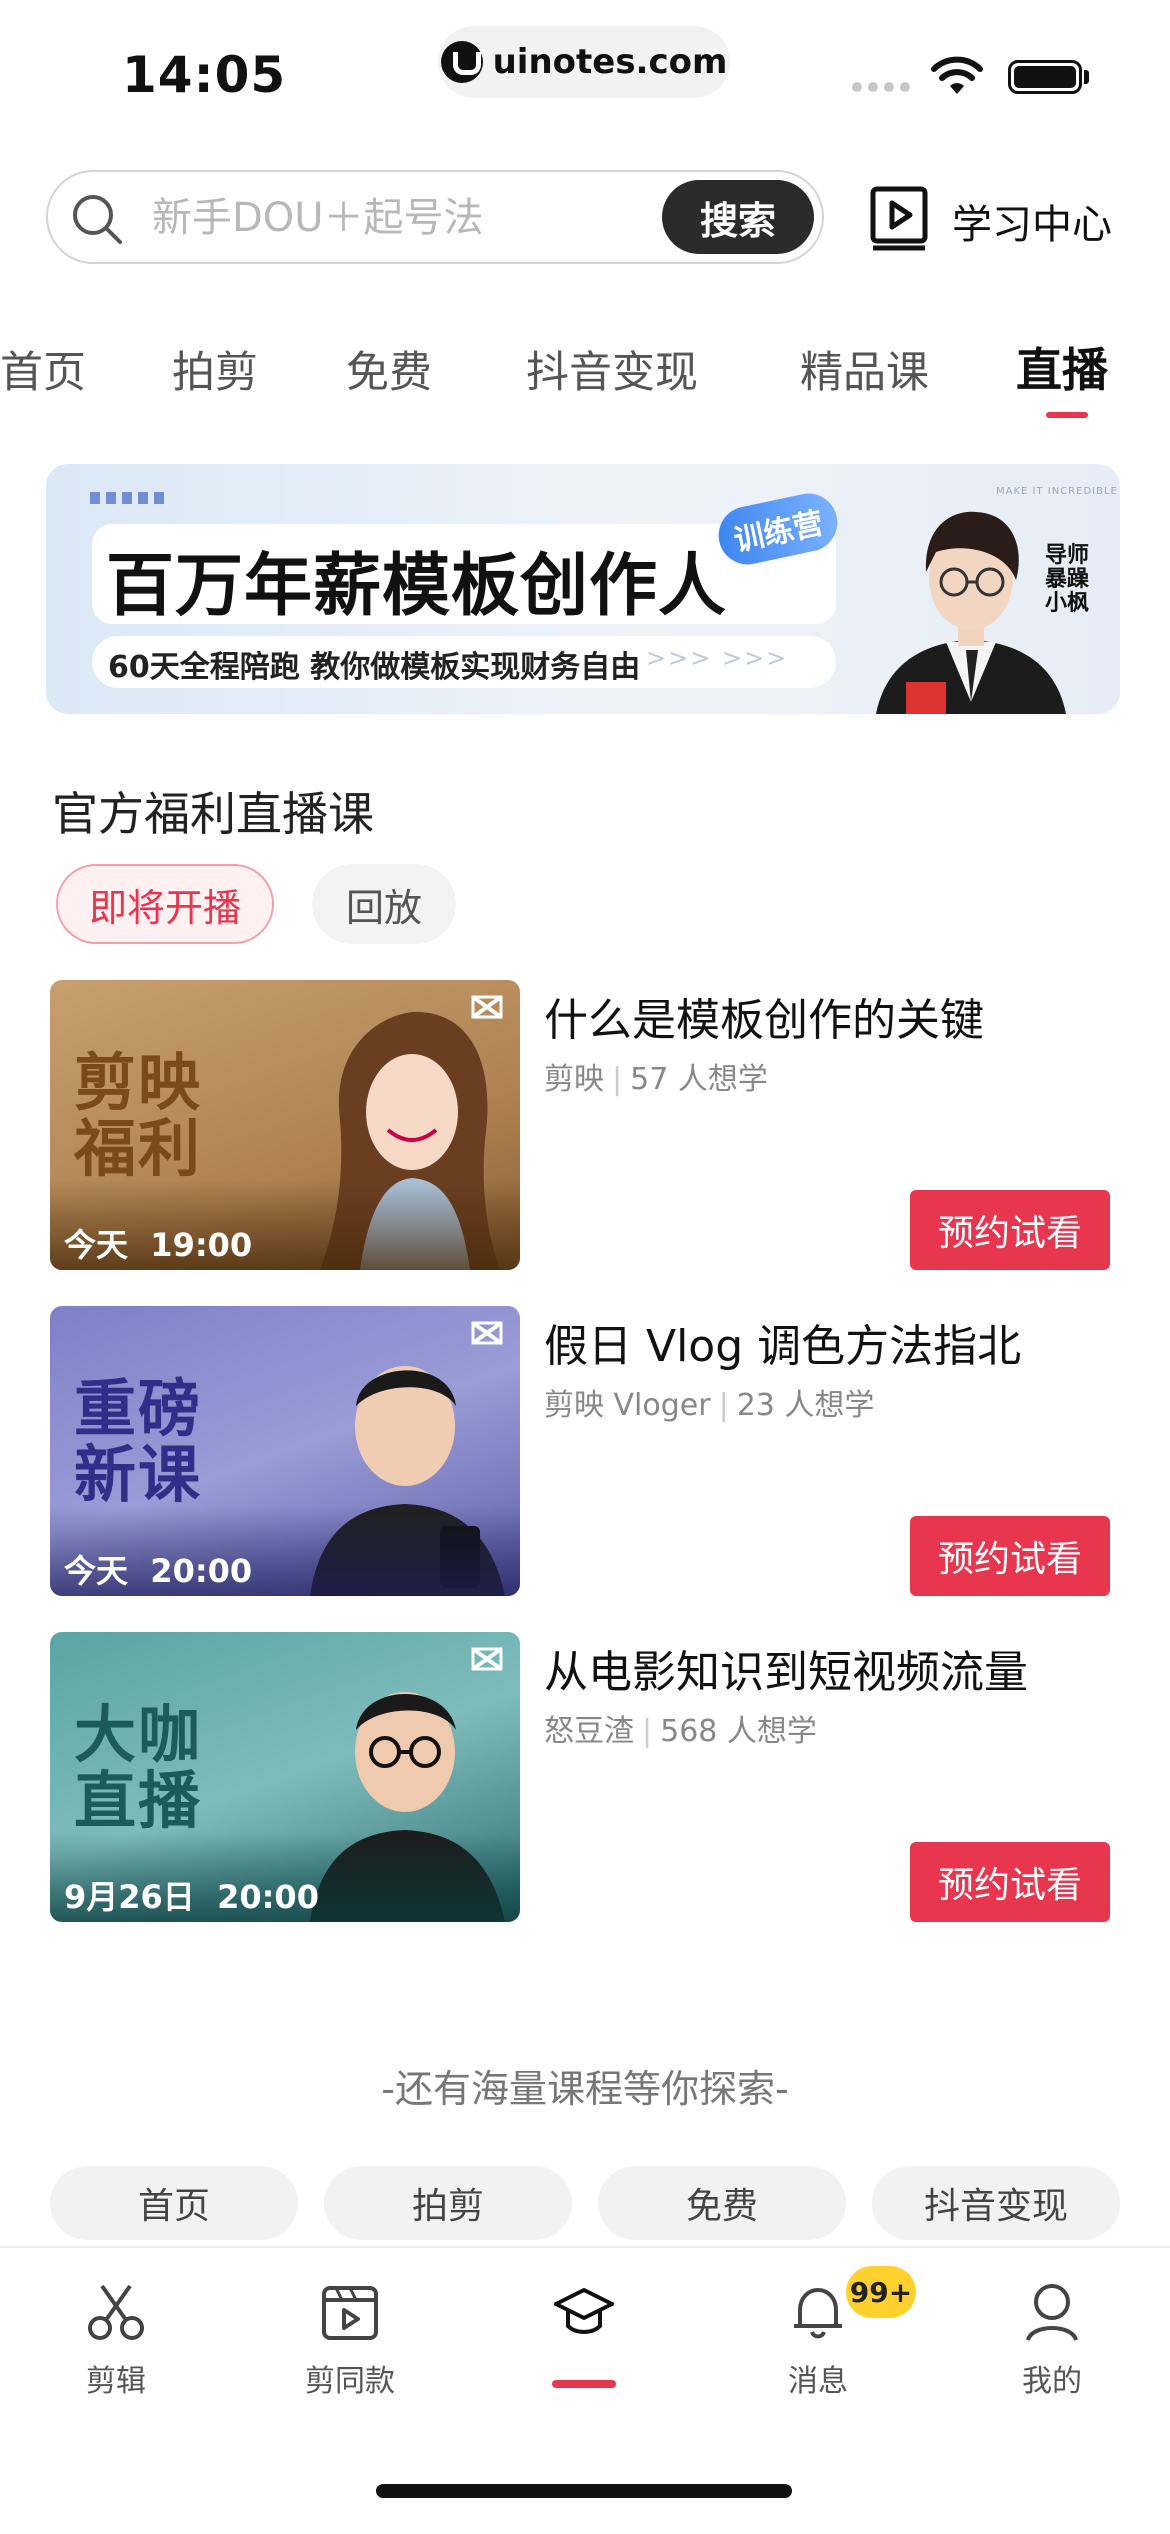 This screenshot has width=1170, height=2534. What do you see at coordinates (717, 658) in the screenshot?
I see `banner-arrows: >>> >>>` at bounding box center [717, 658].